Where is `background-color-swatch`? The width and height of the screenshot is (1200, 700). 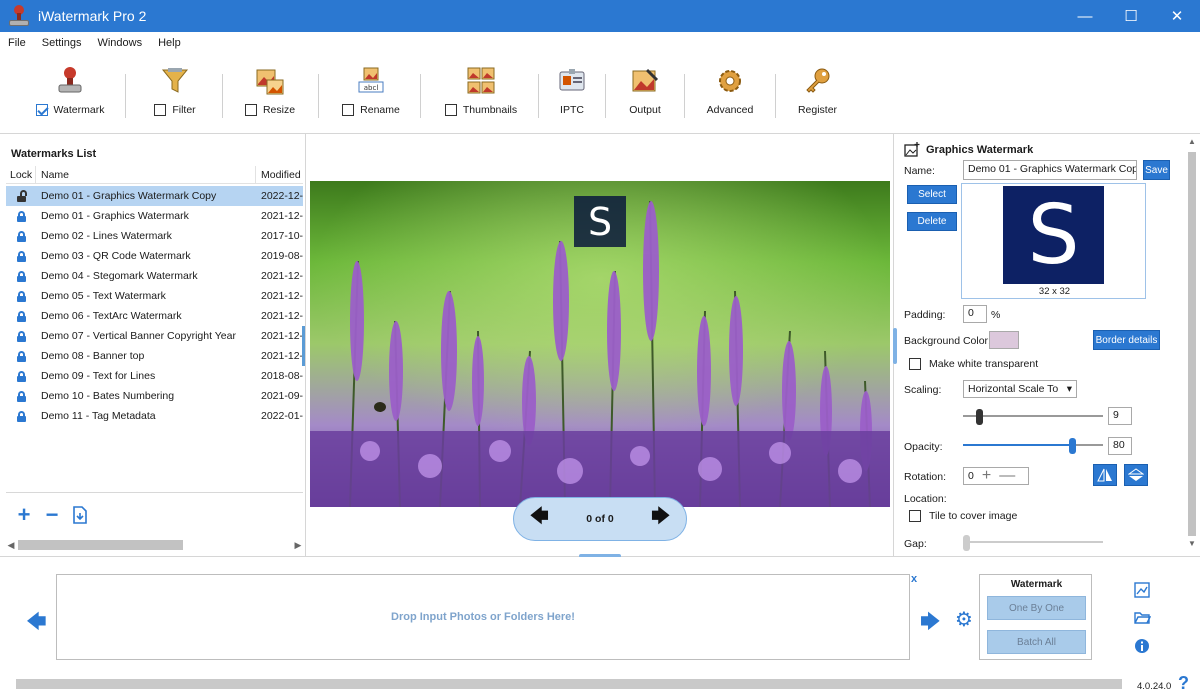
background-color-swatch is located at coordinates (1004, 340).